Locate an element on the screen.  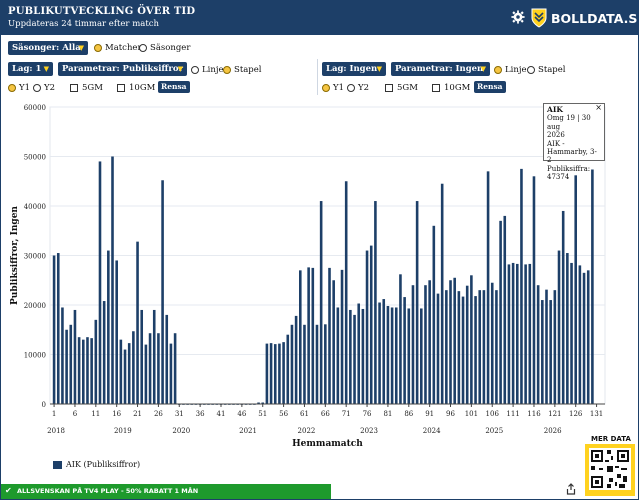
x-tick-label: 56 is located at coordinates (283, 414).